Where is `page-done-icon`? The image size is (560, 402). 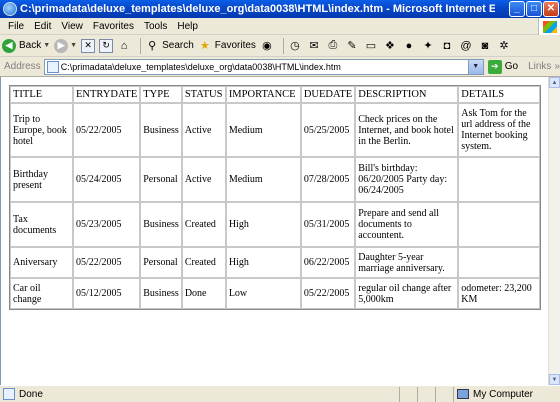
page-done-icon is located at coordinates (9, 394).